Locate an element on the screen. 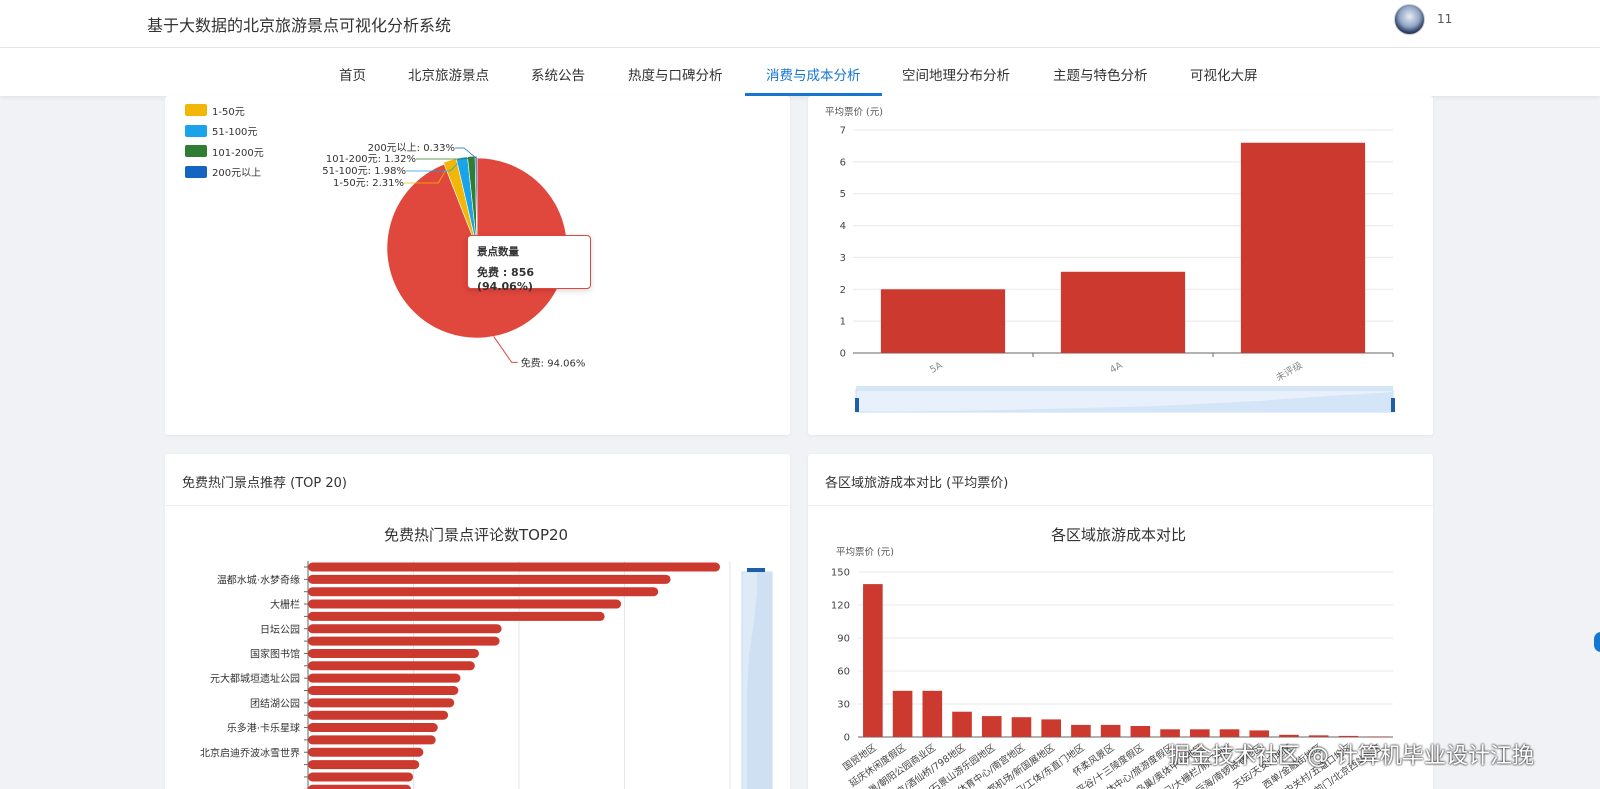  nav-home: 首页 is located at coordinates (352, 74).